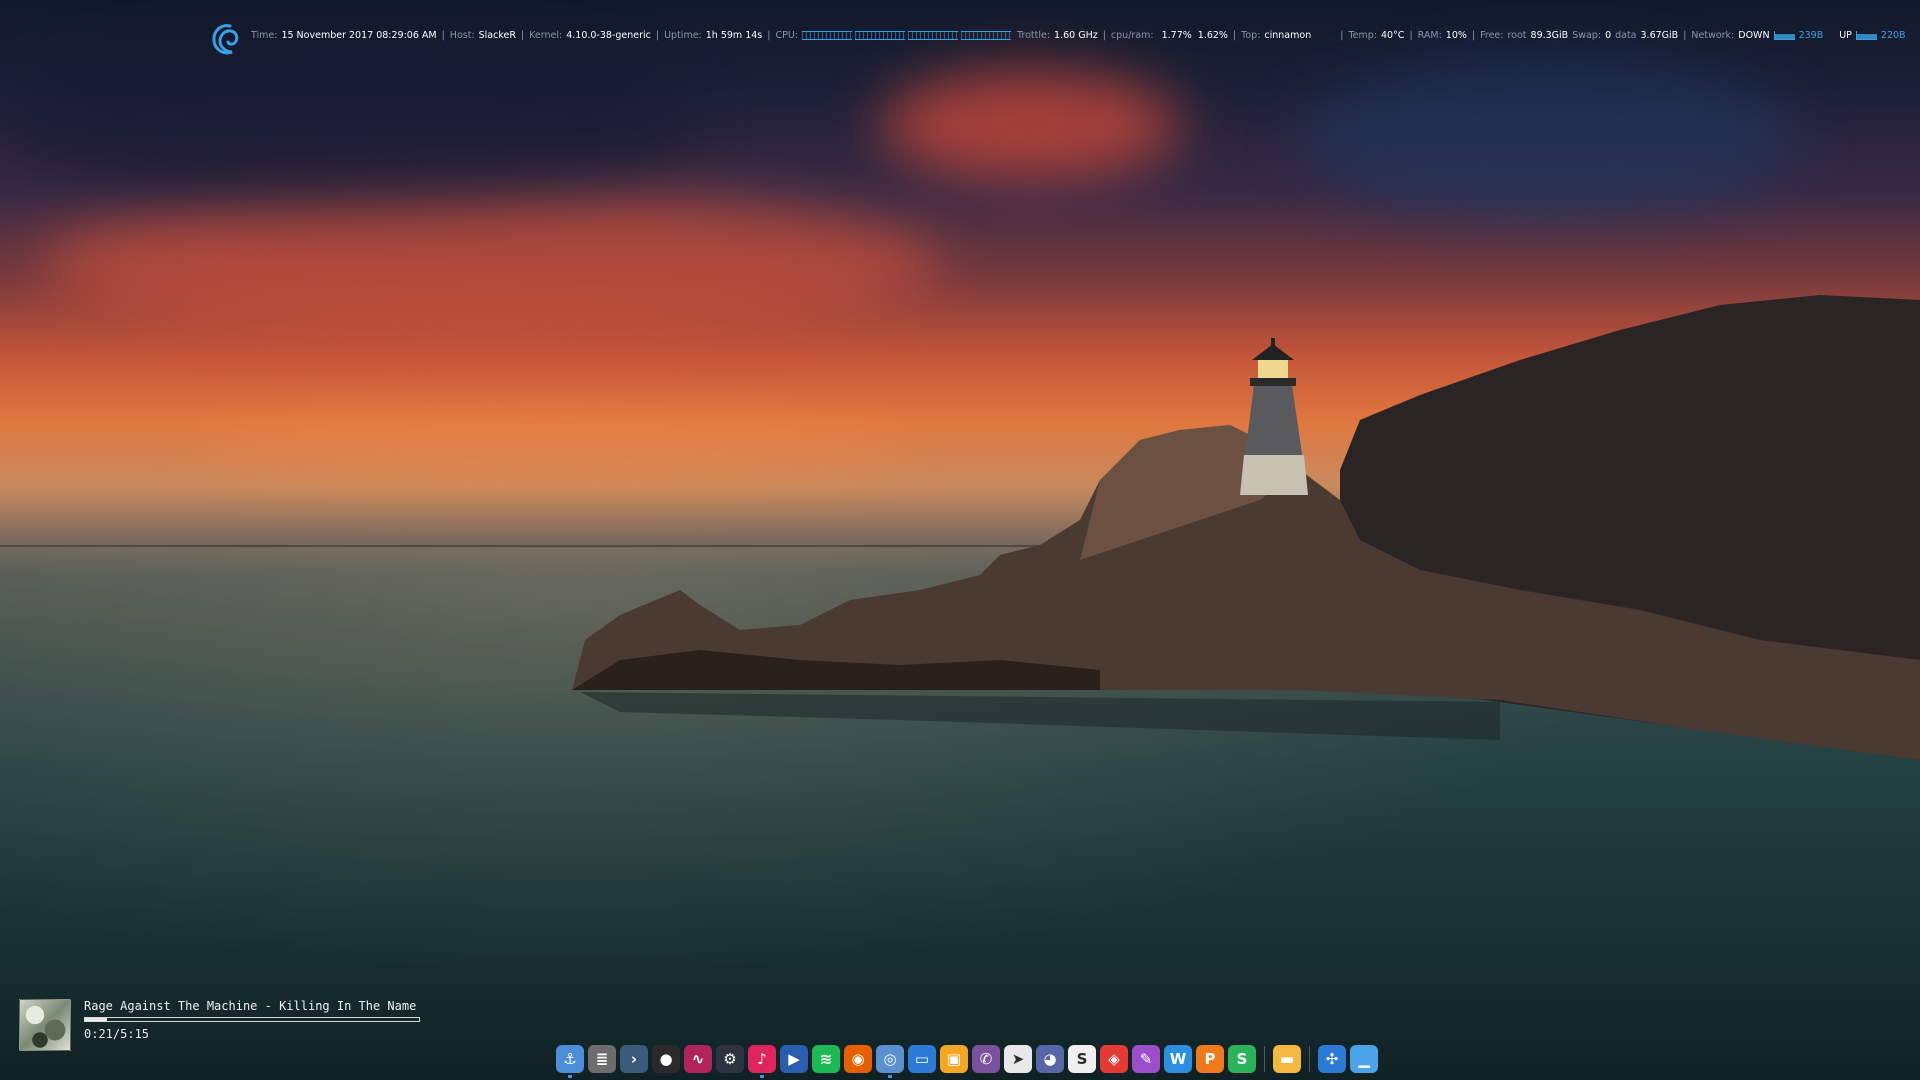  Describe the element at coordinates (1114, 1059) in the screenshot. I see `package-icon: ◈` at that location.